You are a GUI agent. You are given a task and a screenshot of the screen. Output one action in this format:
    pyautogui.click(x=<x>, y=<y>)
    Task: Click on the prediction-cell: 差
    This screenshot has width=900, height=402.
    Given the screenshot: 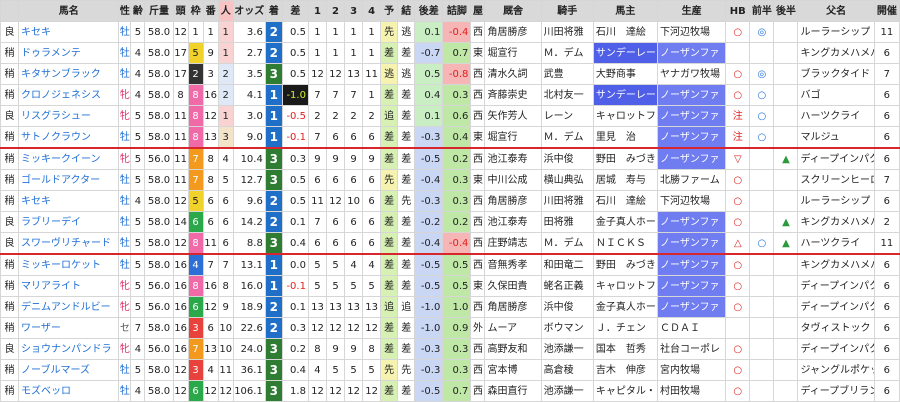 What is the action you would take?
    pyautogui.click(x=389, y=391)
    